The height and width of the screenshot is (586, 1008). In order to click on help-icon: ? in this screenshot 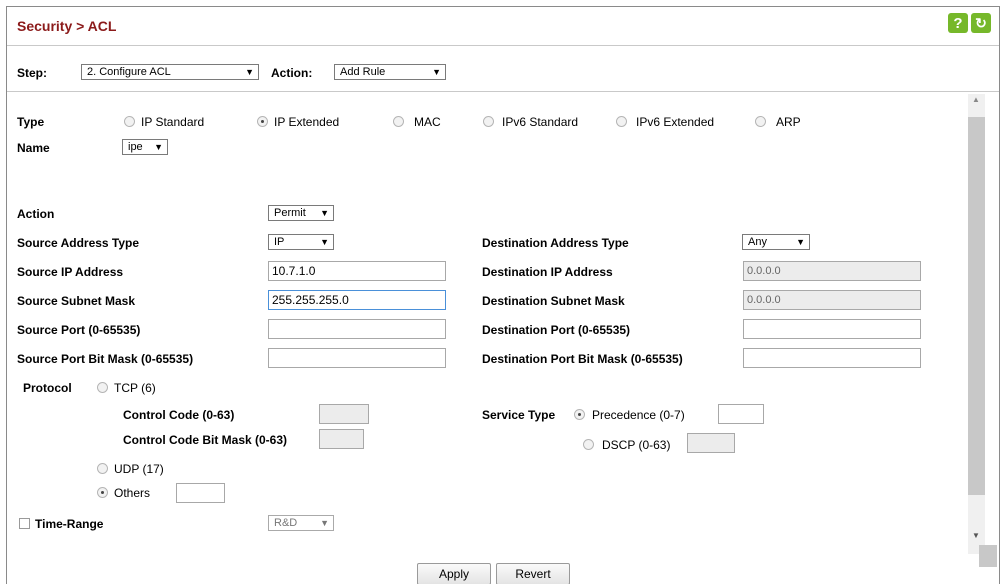, I will do `click(958, 23)`.